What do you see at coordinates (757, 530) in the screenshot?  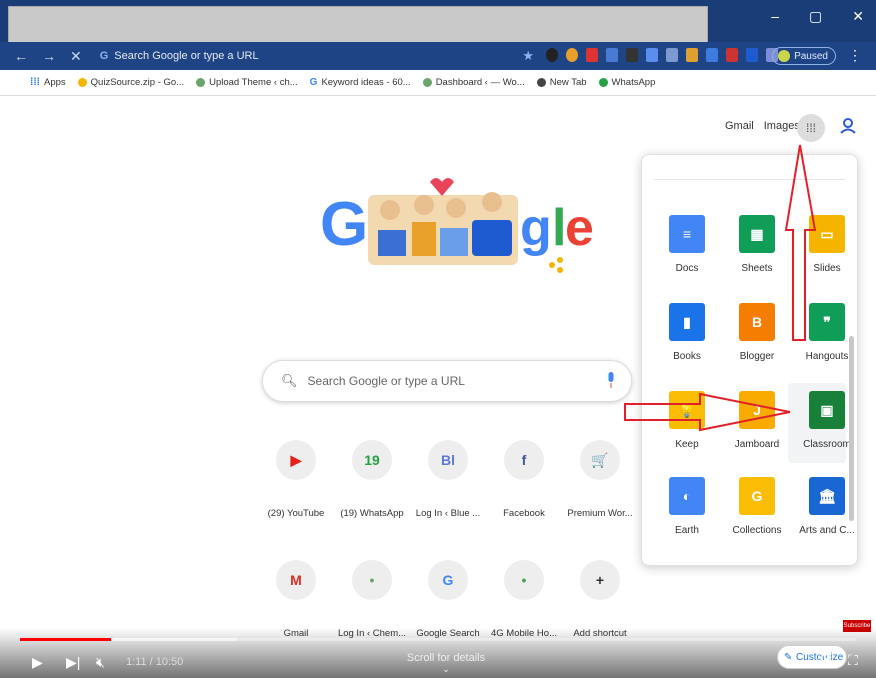 I see `app-label: Collections` at bounding box center [757, 530].